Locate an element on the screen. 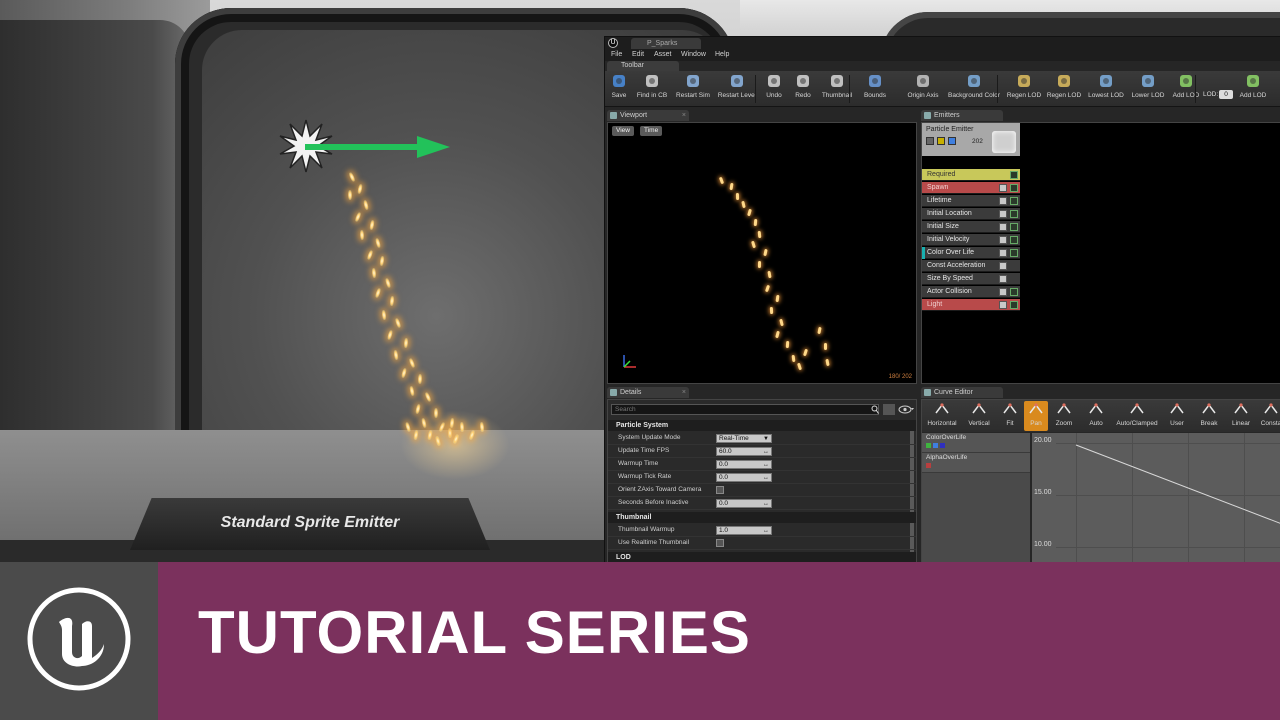  toolbar-tab: Toolbar is located at coordinates (643, 66).